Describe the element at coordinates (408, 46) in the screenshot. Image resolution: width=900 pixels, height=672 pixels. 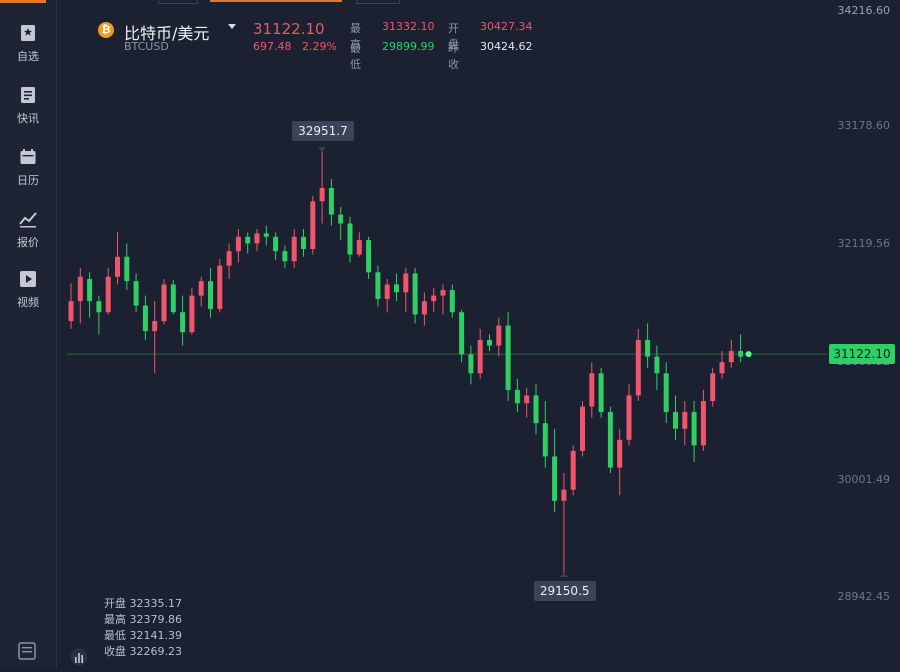
I see `low-value: 29899.99` at that location.